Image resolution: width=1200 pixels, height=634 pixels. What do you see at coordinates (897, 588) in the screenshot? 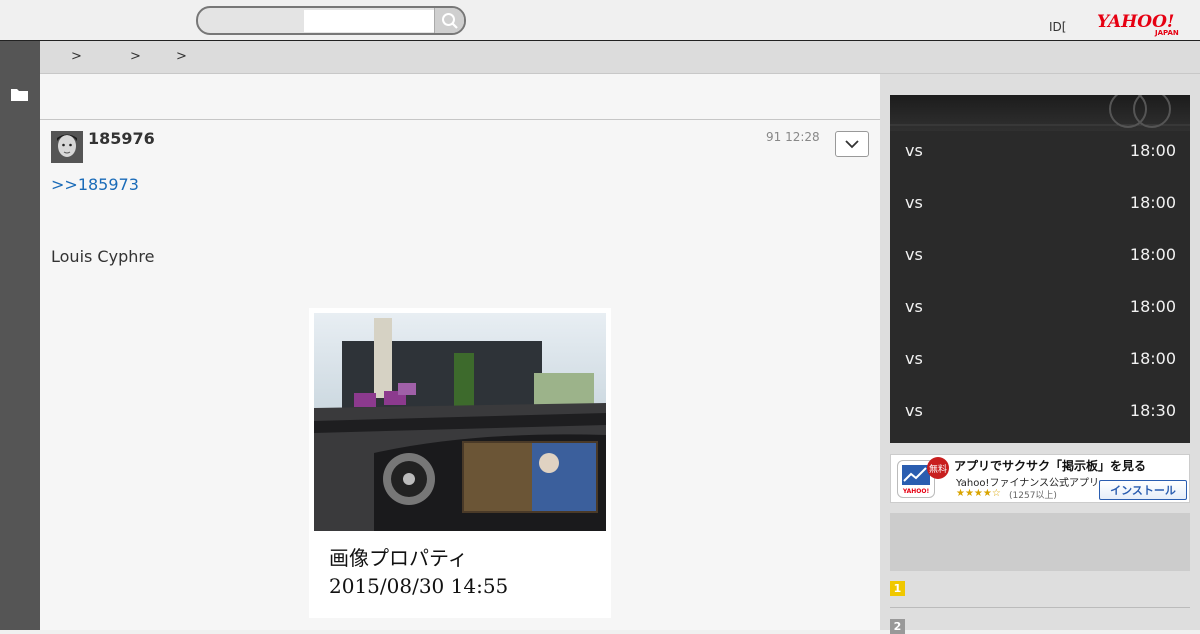
I see `rank-badge: 1` at bounding box center [897, 588].